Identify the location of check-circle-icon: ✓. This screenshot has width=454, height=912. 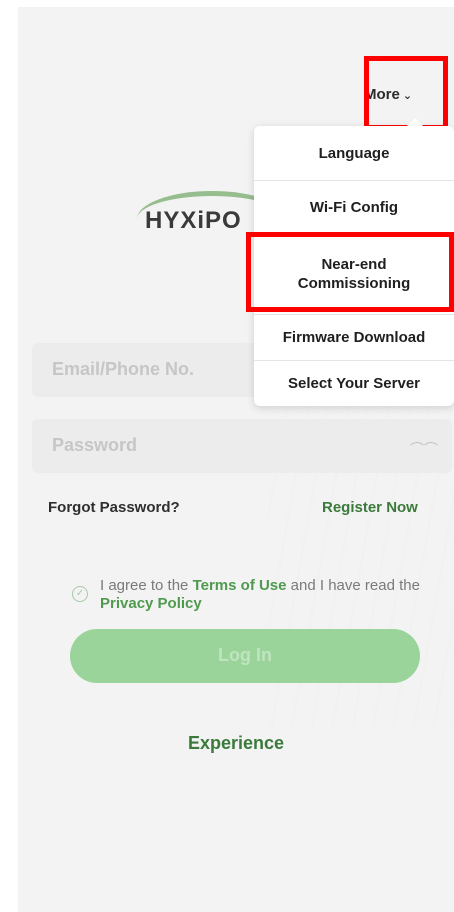
(80, 594).